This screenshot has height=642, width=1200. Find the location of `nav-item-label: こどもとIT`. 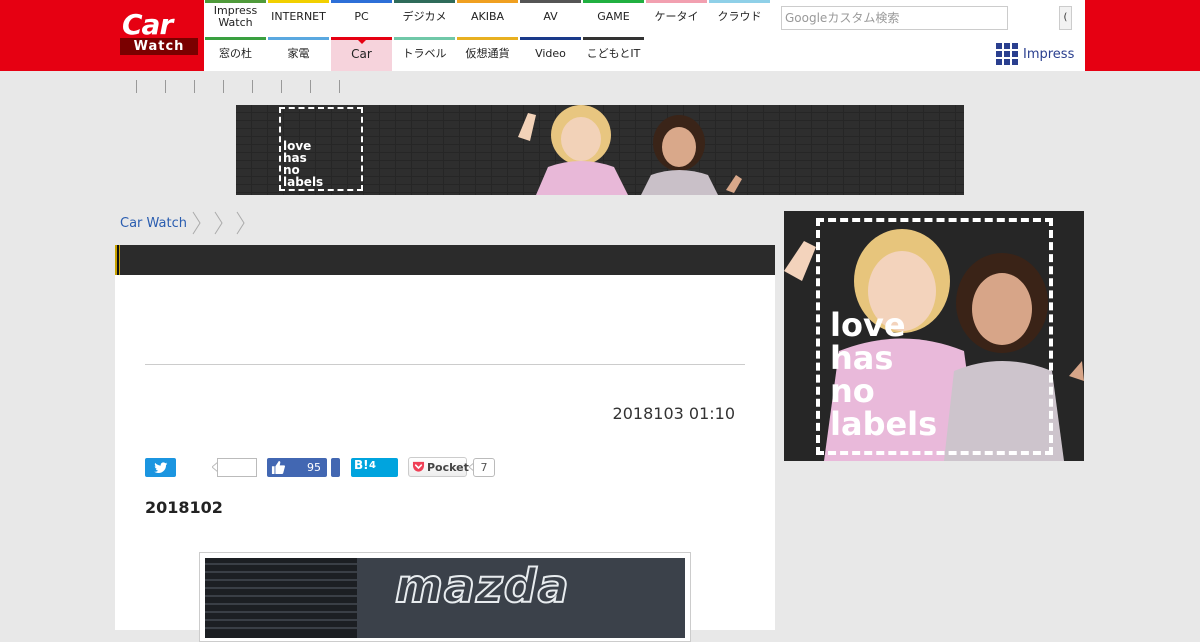

nav-item-label: こどもとIT is located at coordinates (613, 53).